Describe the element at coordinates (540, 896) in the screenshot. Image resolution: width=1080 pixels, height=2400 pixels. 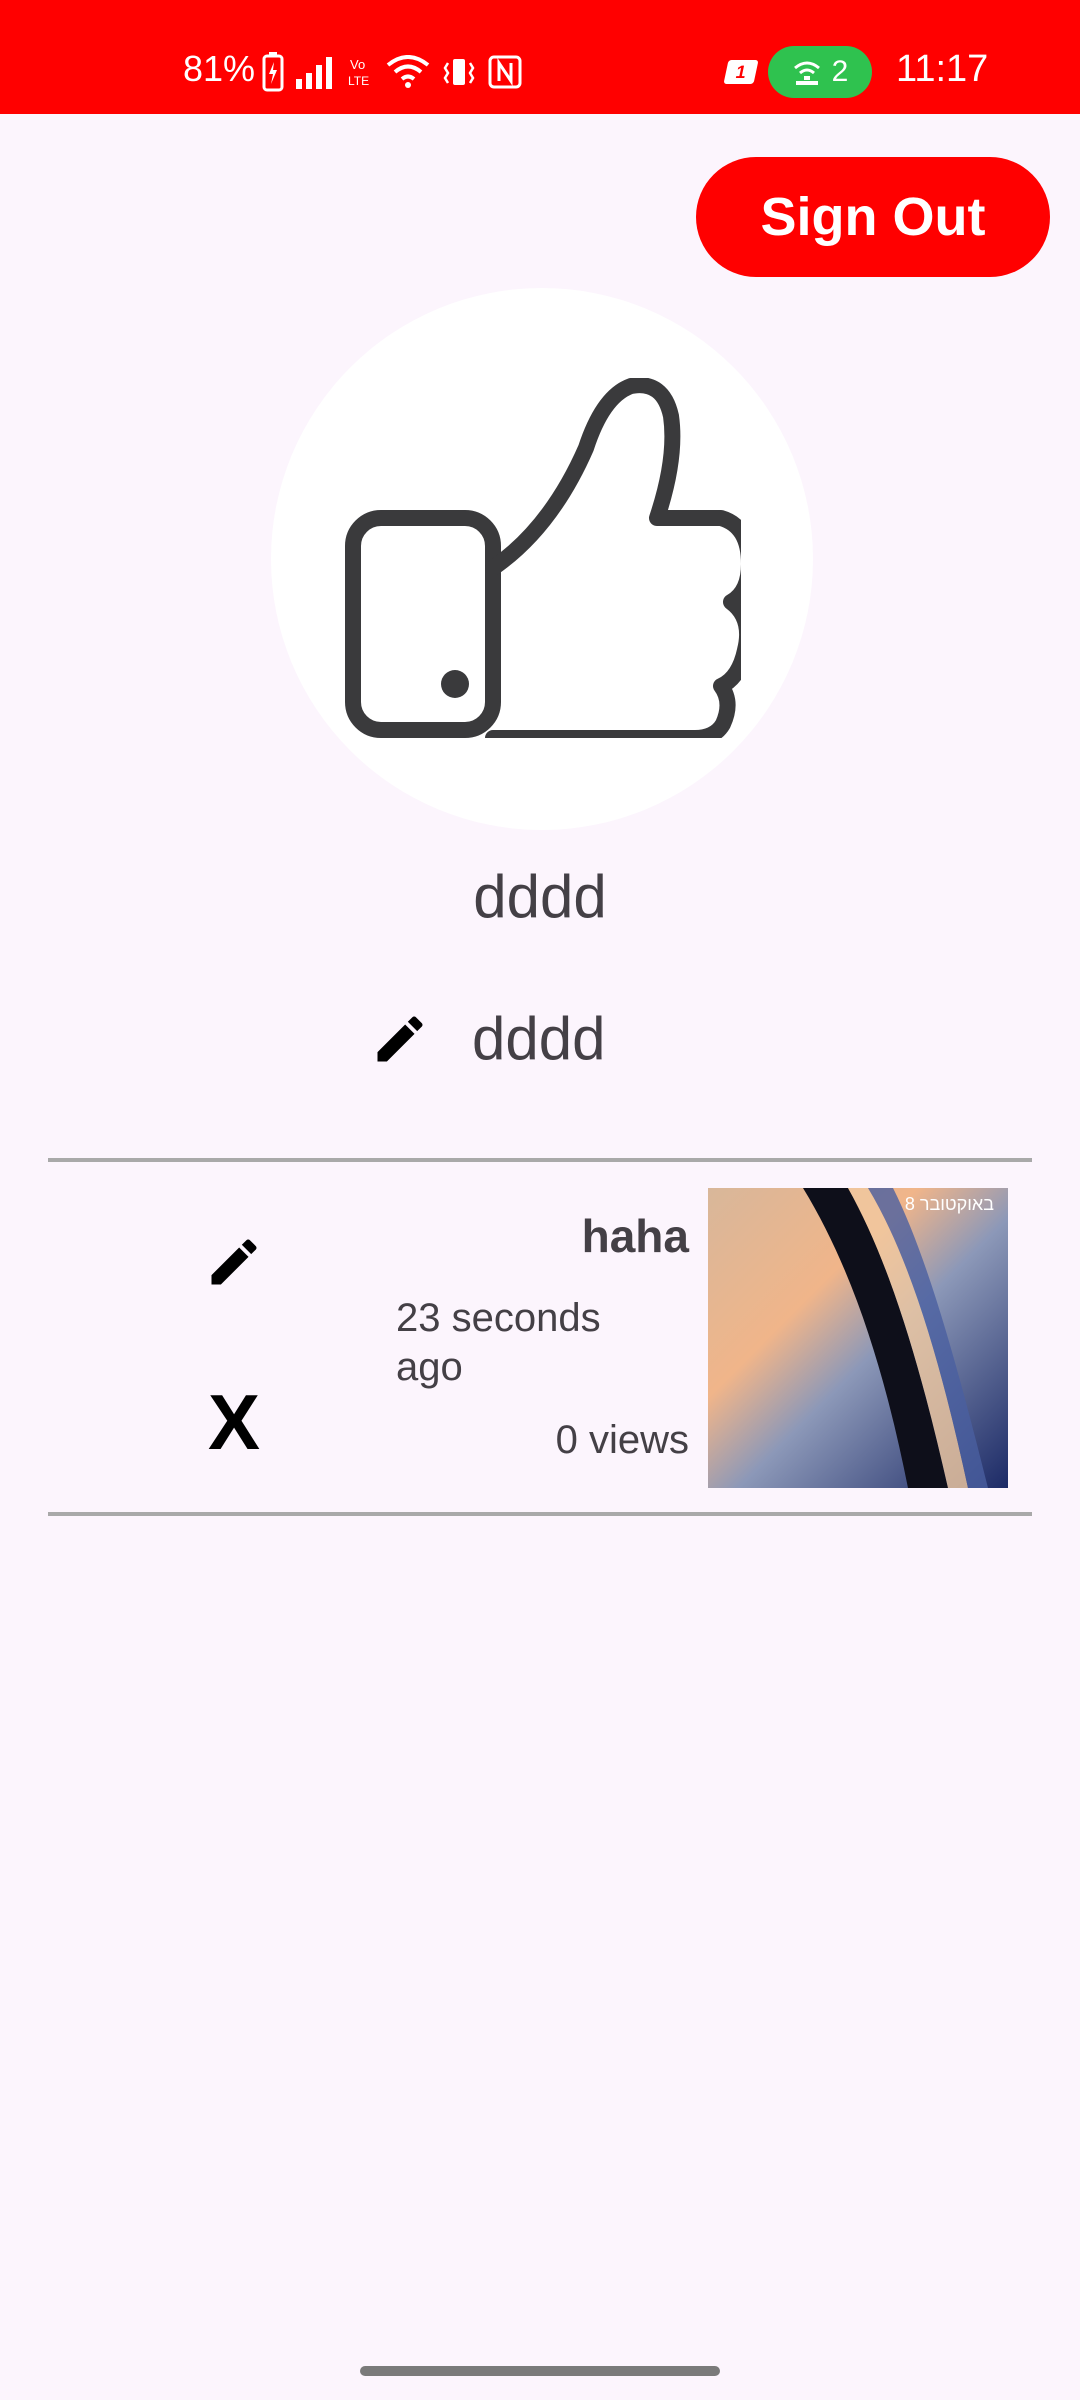
I see `username: dddd` at that location.